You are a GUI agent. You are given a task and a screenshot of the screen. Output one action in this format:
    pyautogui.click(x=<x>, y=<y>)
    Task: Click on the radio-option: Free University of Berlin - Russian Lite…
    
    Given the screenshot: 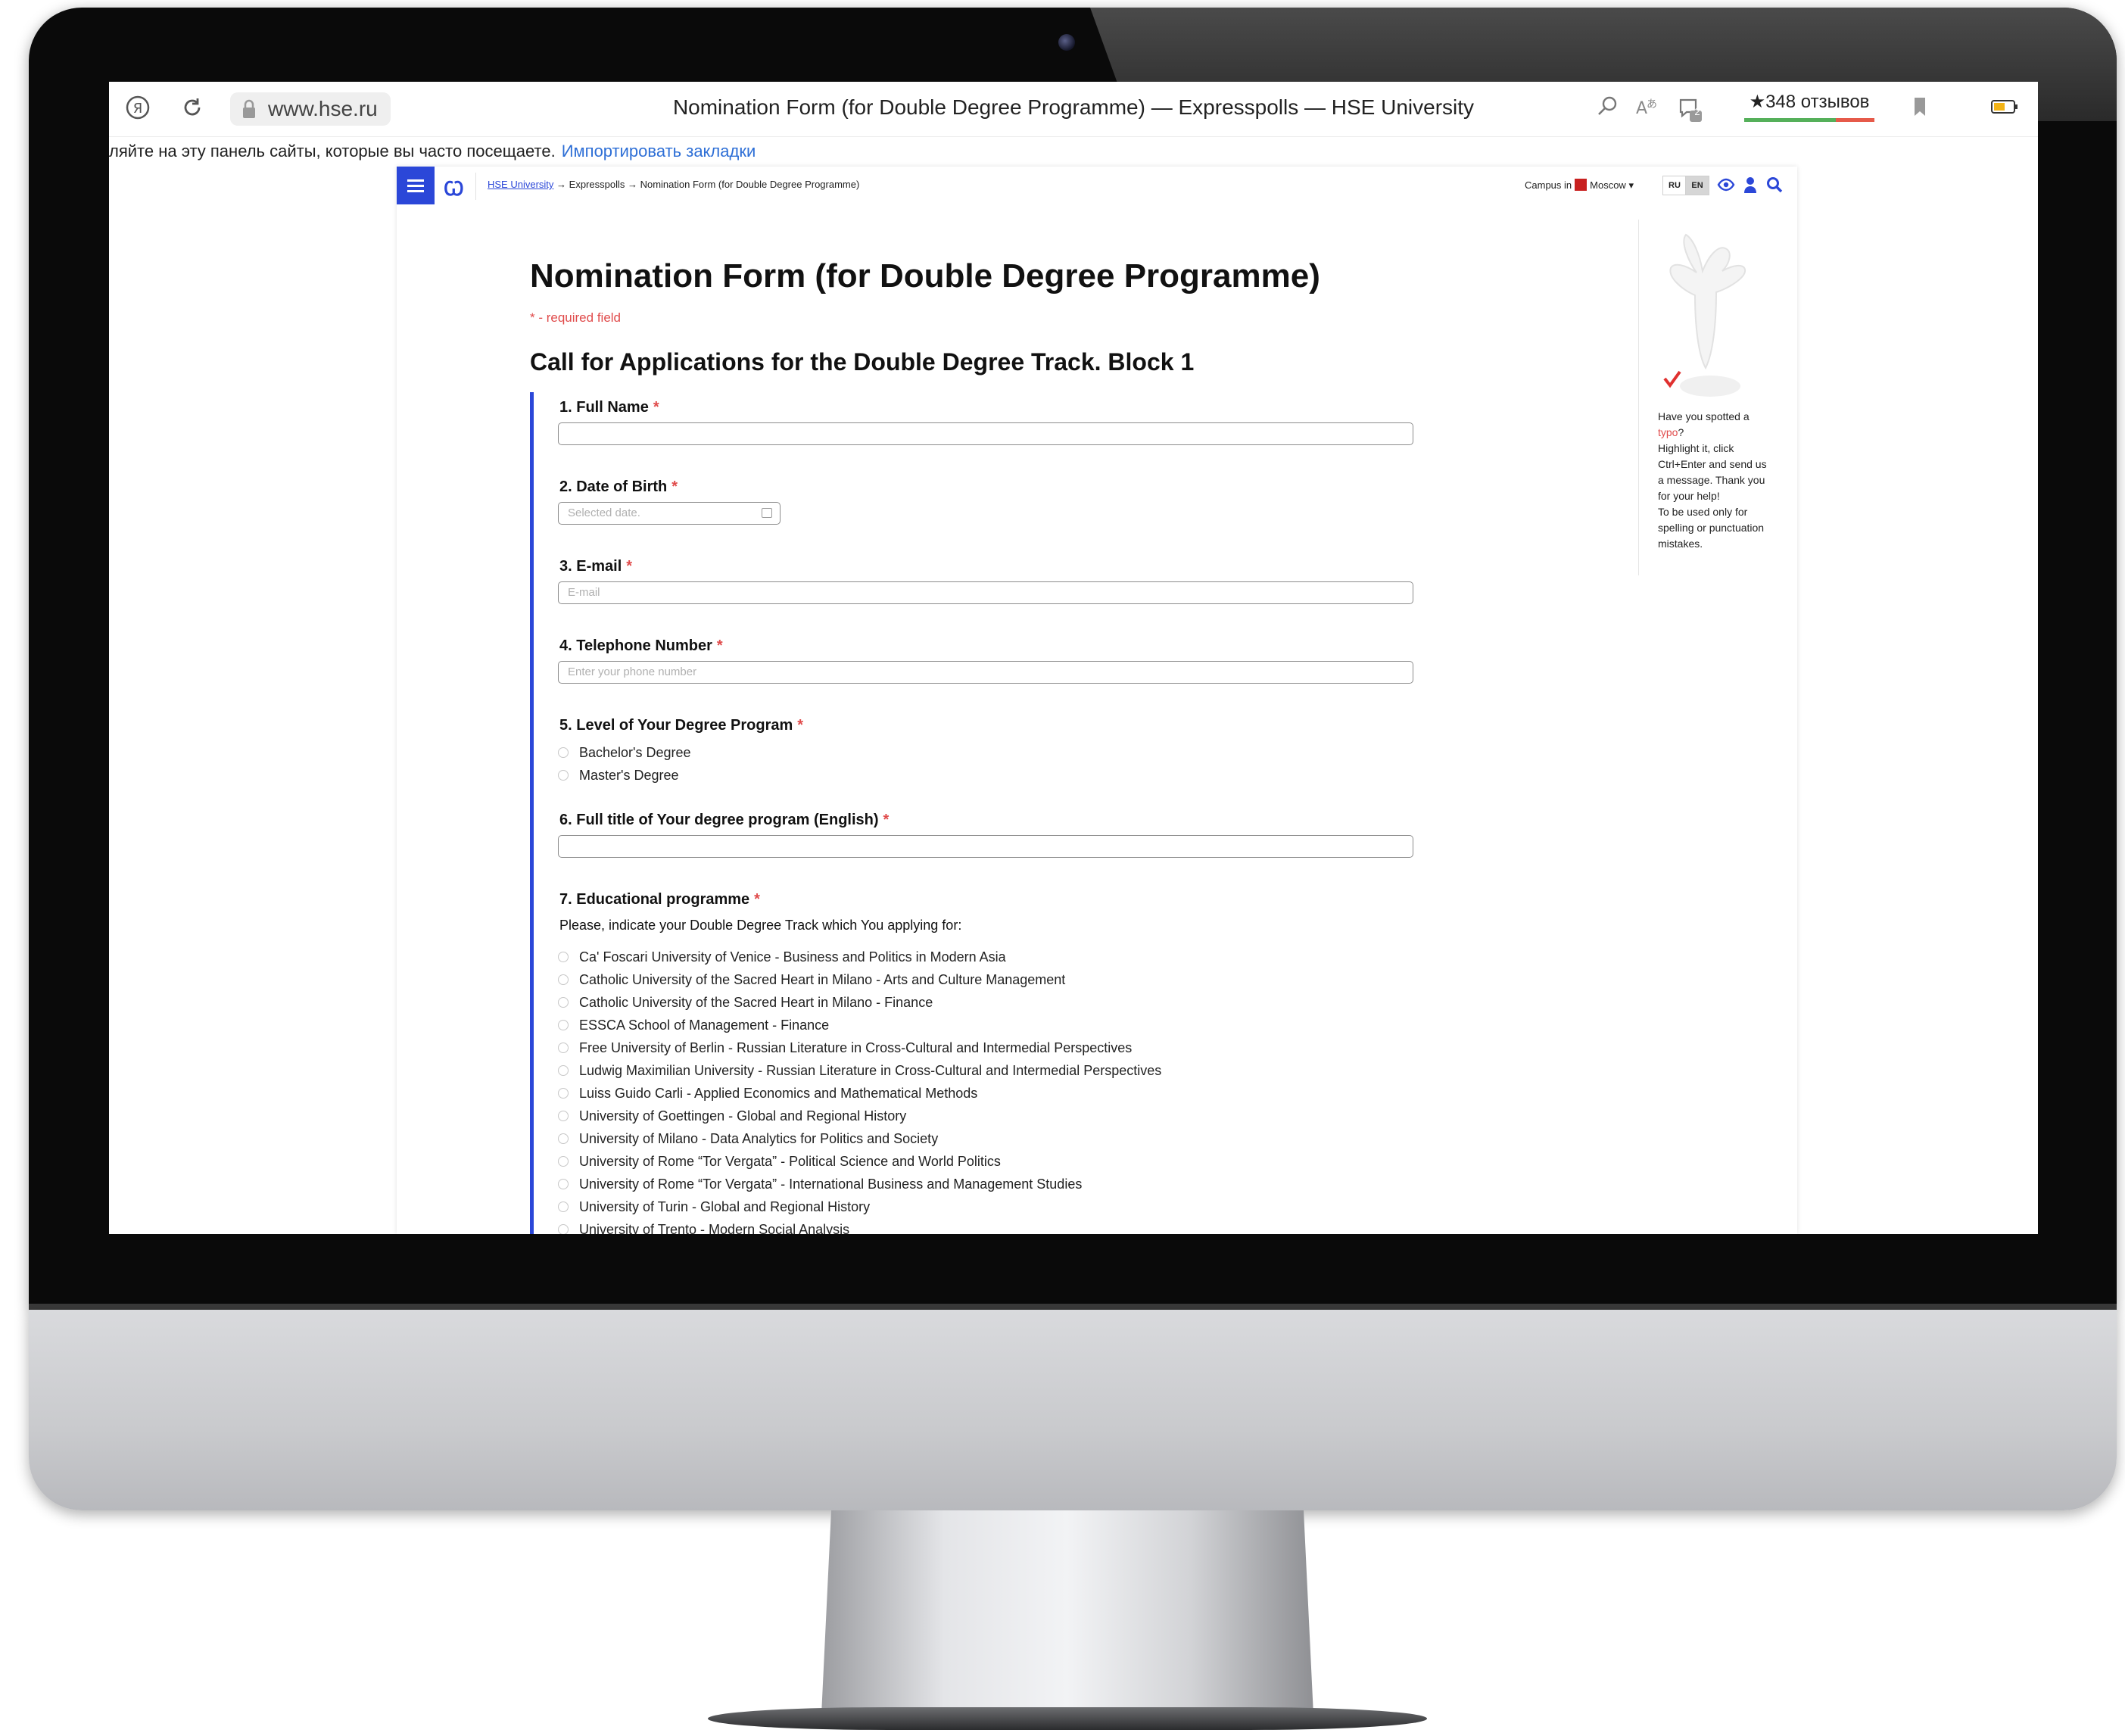 What is the action you would take?
    pyautogui.click(x=845, y=1048)
    